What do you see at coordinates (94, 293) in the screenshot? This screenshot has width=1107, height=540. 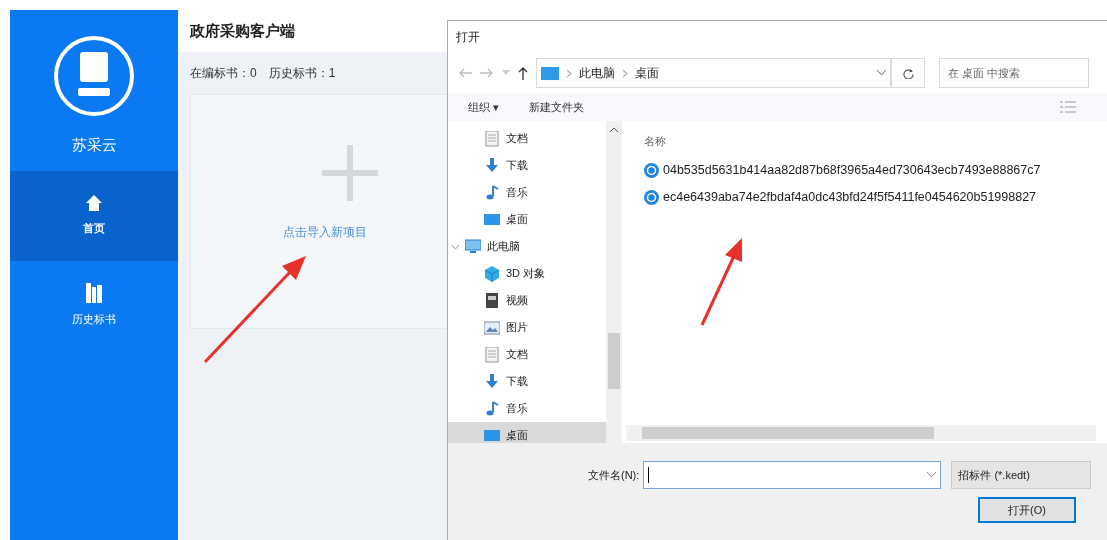 I see `bar-chart-icon` at bounding box center [94, 293].